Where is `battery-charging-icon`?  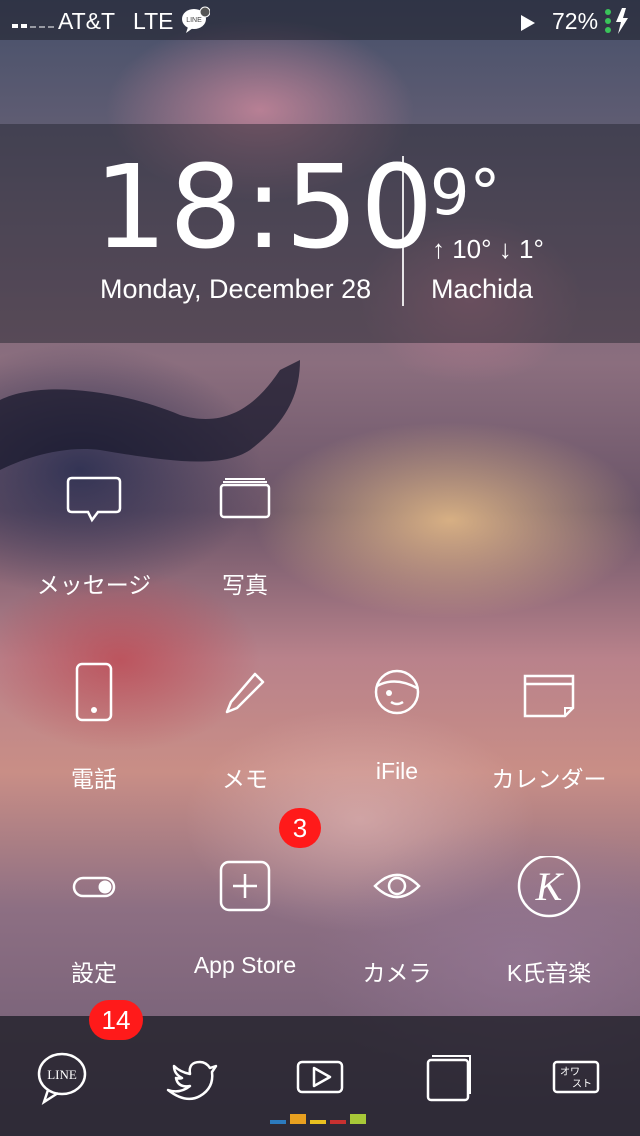 battery-charging-icon is located at coordinates (617, 24).